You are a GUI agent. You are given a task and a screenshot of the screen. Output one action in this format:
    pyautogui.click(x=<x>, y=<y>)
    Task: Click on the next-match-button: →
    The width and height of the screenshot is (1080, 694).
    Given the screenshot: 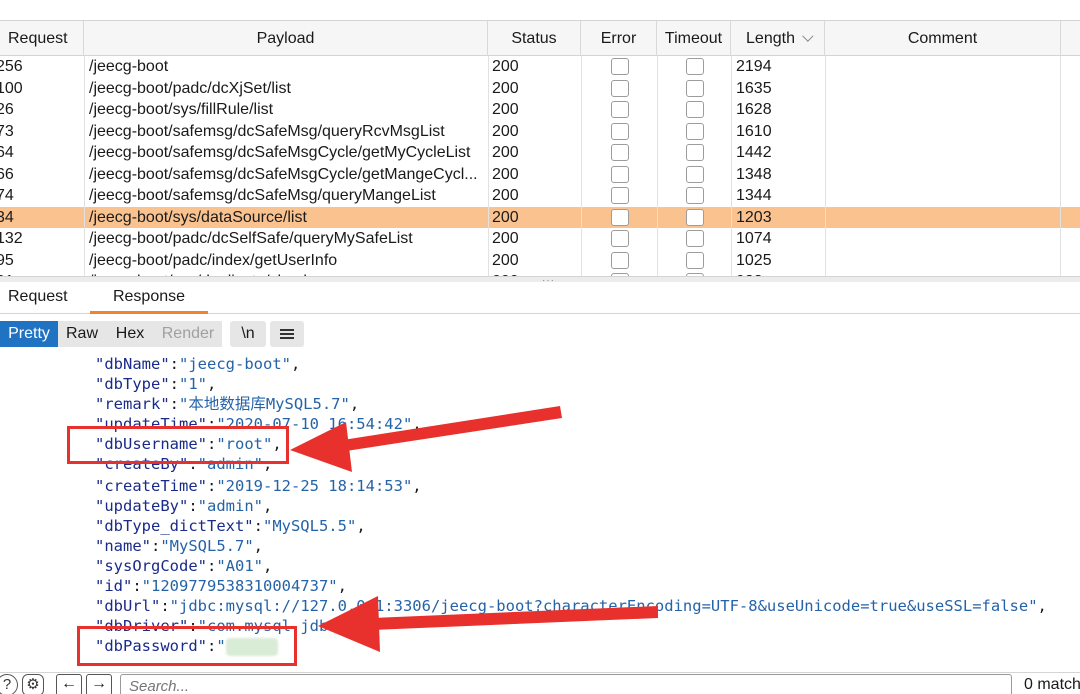 What is the action you would take?
    pyautogui.click(x=99, y=684)
    